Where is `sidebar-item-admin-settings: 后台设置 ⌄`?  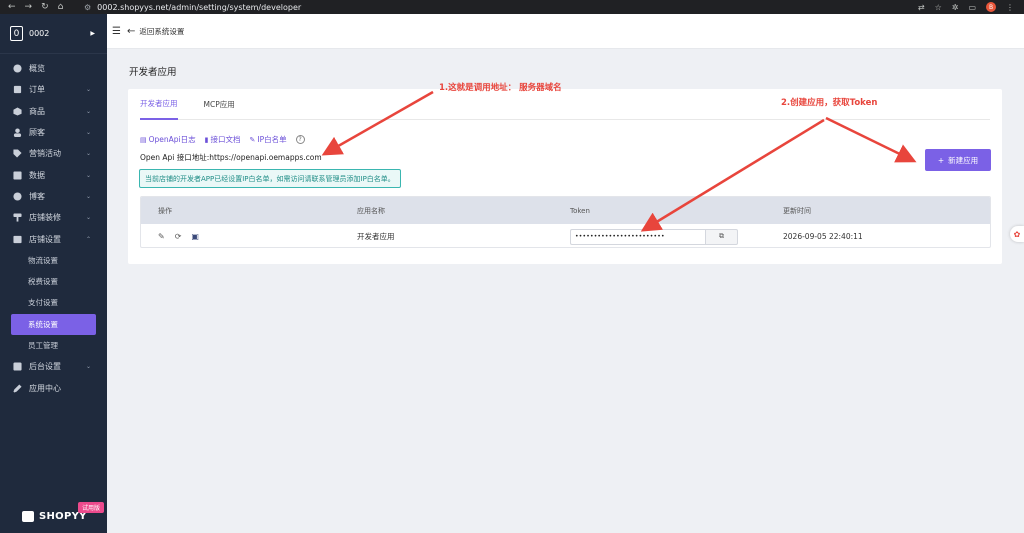 sidebar-item-admin-settings: 后台设置 ⌄ is located at coordinates (53, 366).